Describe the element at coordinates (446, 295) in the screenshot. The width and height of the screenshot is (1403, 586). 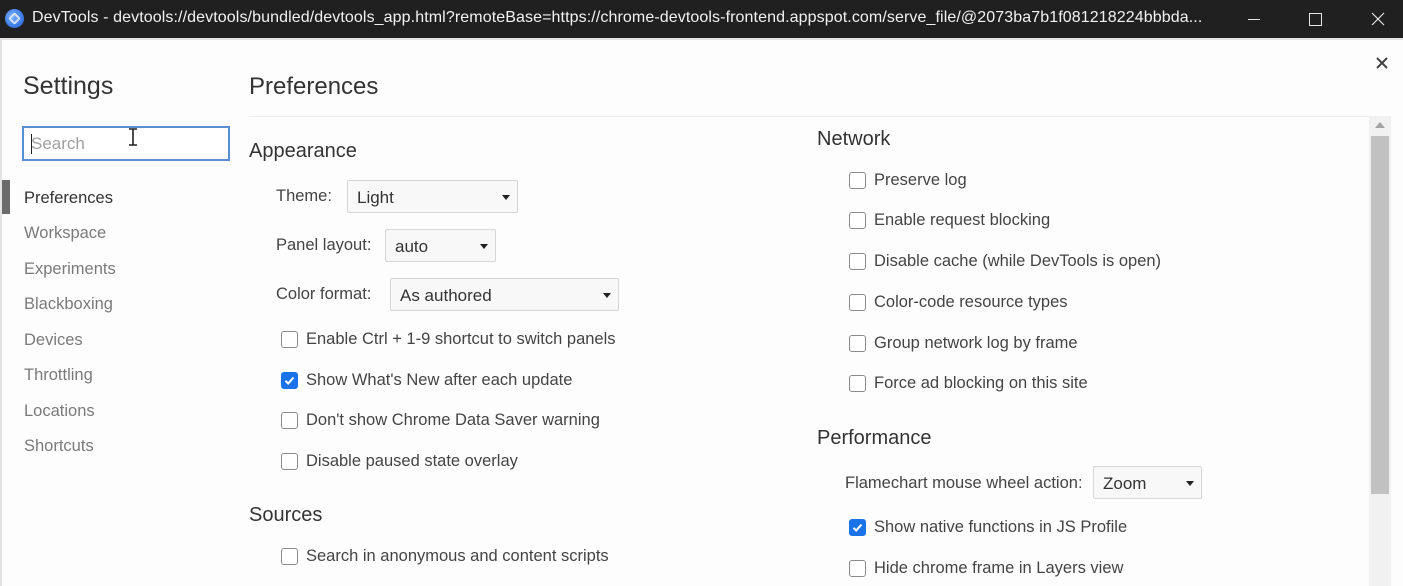
I see `color-format-select-value: As authored` at that location.